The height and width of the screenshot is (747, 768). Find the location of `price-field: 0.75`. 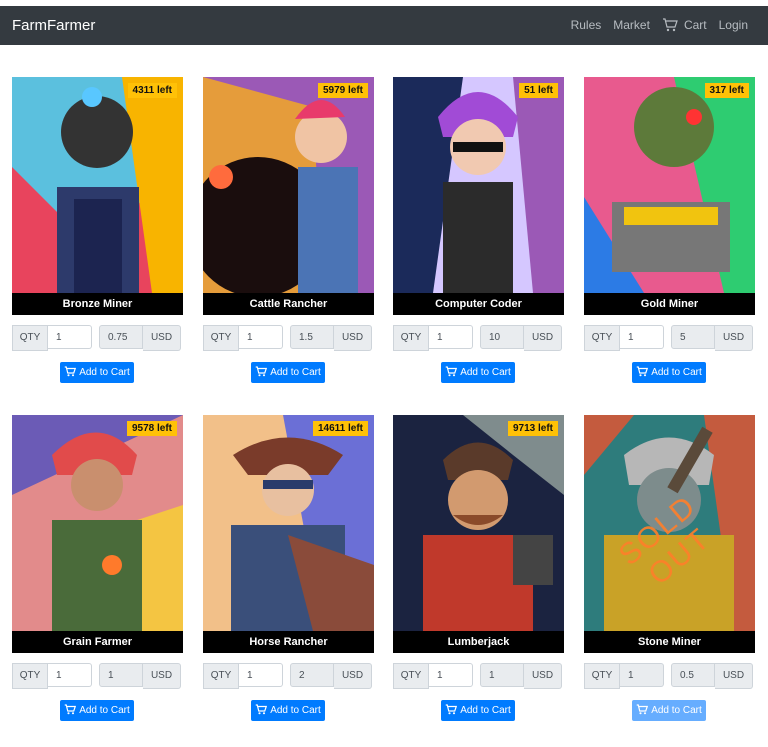

price-field: 0.75 is located at coordinates (121, 337).